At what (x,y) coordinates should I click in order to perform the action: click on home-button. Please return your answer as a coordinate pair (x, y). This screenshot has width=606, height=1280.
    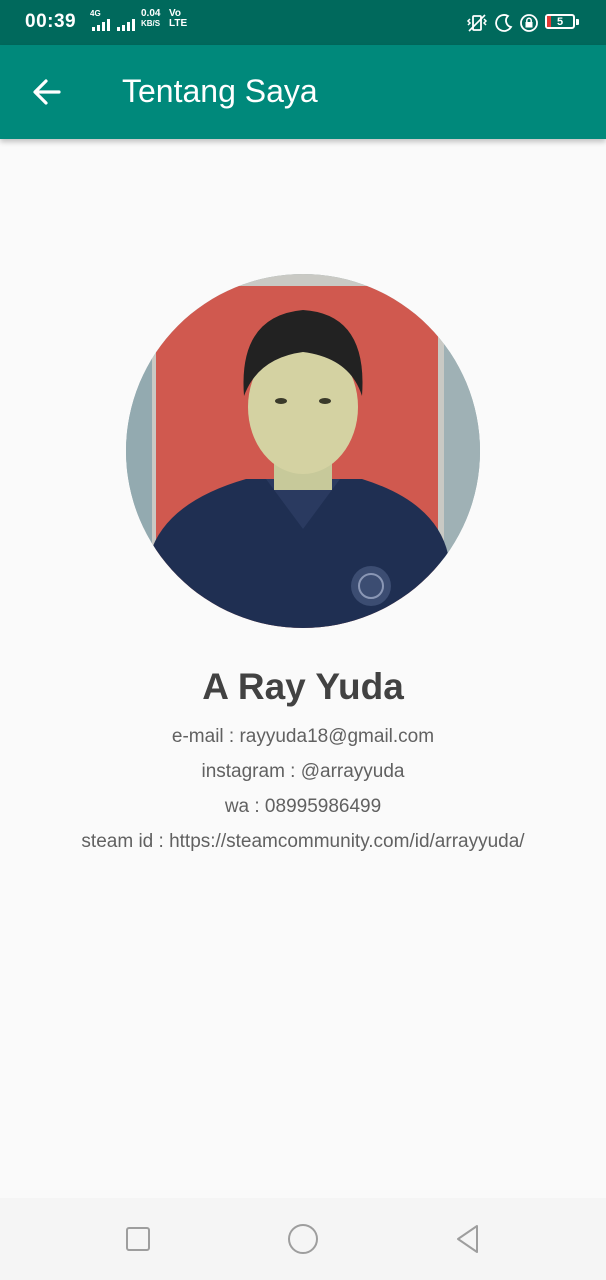
    Looking at the image, I should click on (303, 1239).